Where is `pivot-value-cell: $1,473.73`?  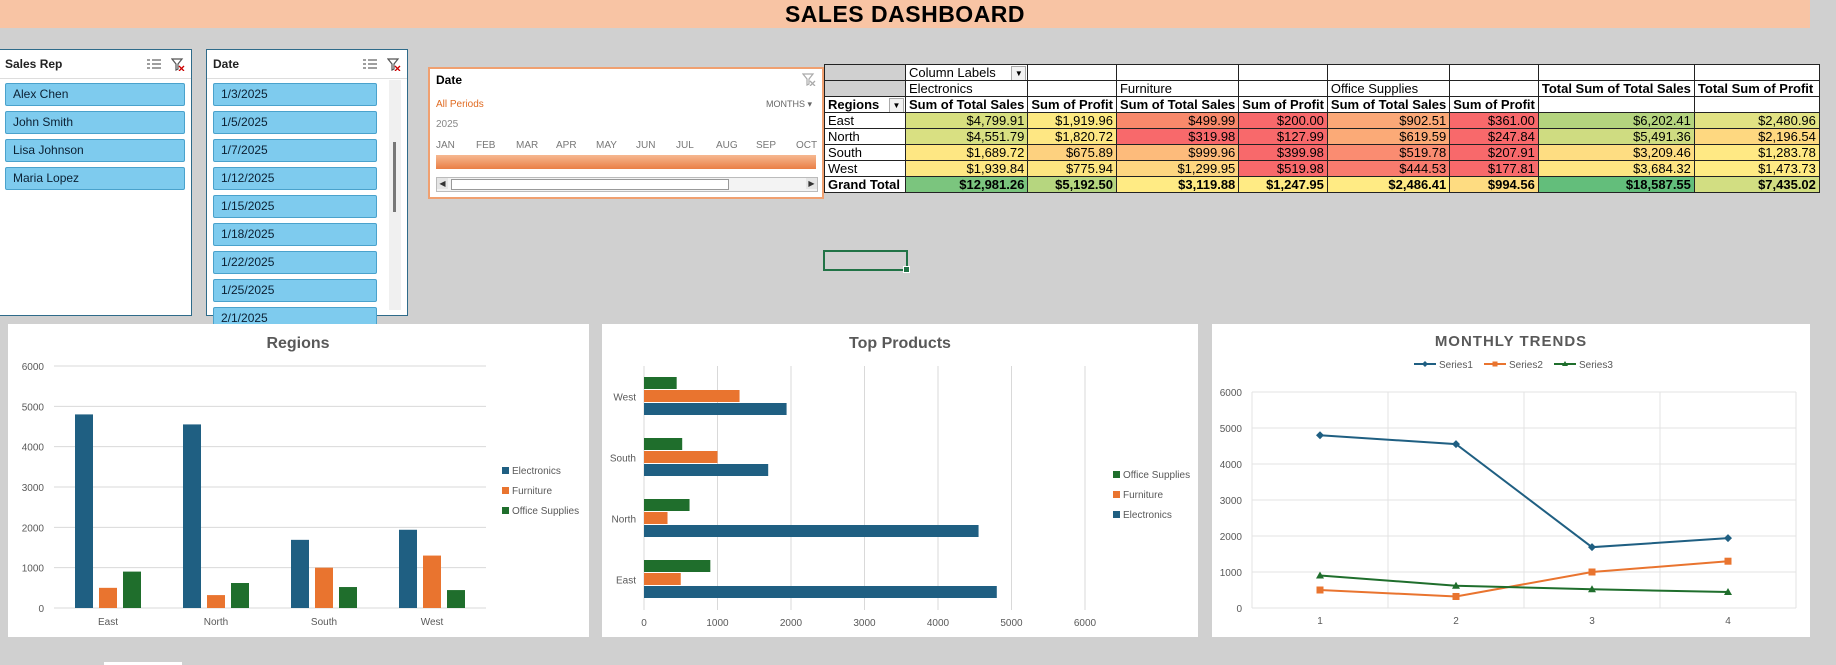
pivot-value-cell: $1,473.73 is located at coordinates (1756, 168).